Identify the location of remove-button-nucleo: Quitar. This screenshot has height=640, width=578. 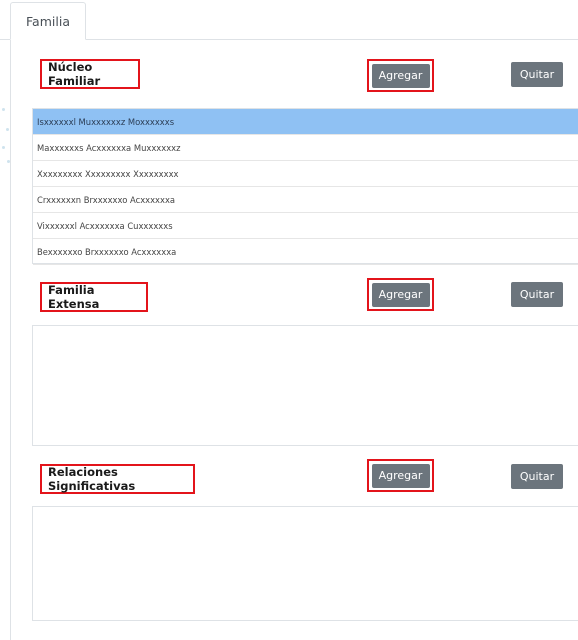
(537, 74).